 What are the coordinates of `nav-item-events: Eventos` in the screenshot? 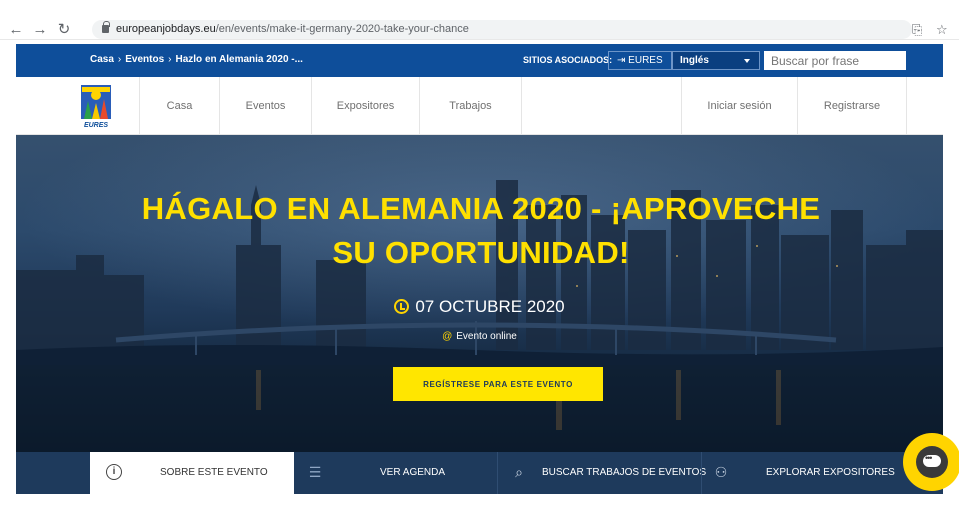 It's located at (265, 106).